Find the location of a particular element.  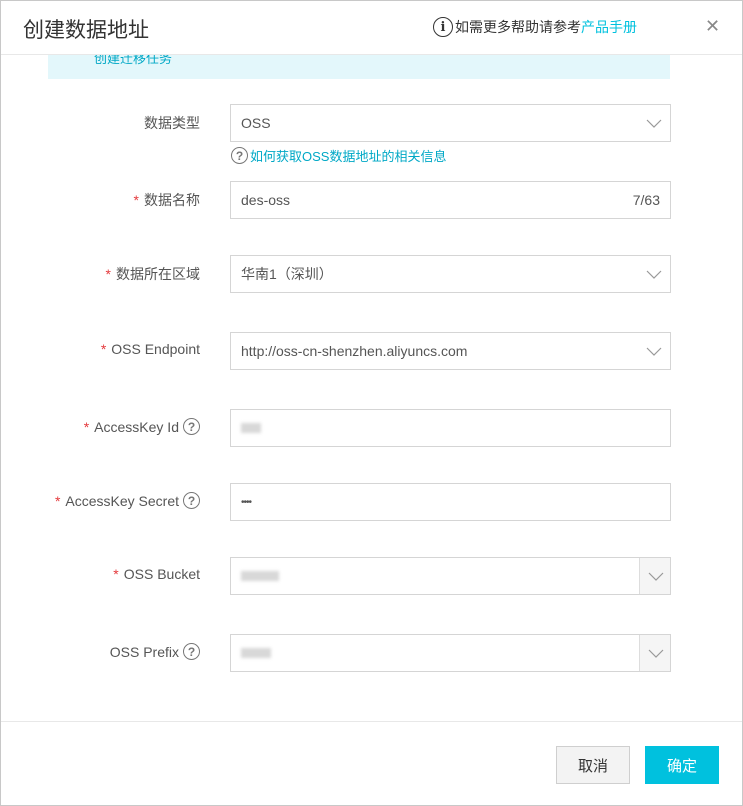

help-text: 如需更多帮助请参考 is located at coordinates (518, 27).